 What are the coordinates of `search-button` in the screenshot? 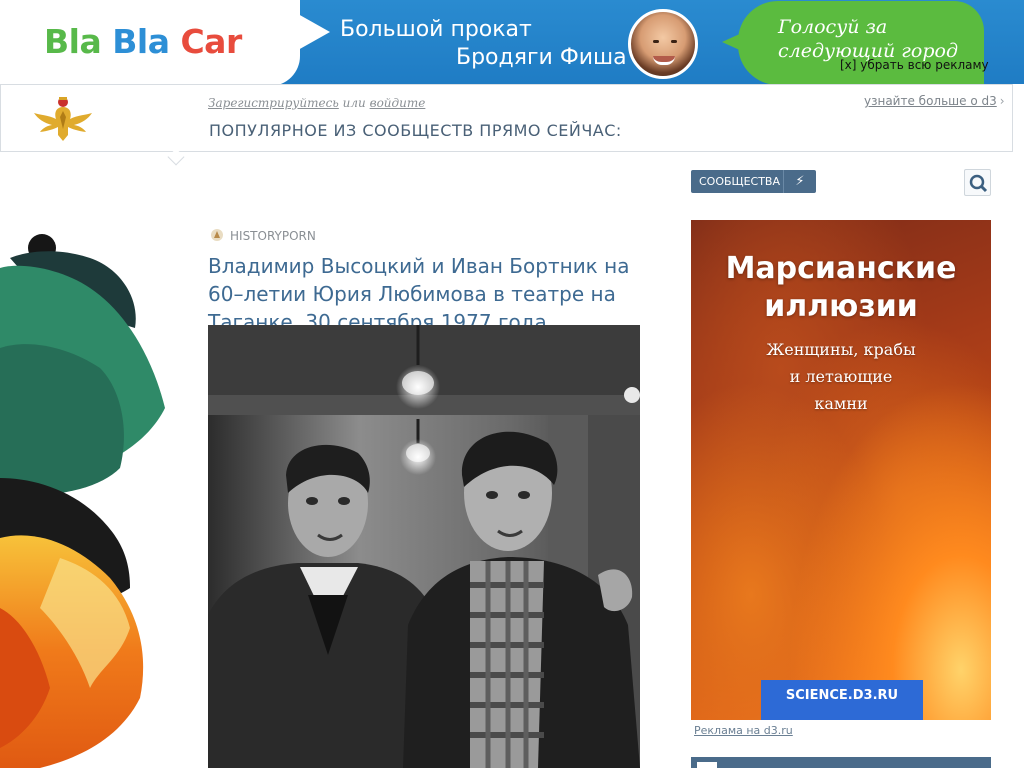 It's located at (977, 182).